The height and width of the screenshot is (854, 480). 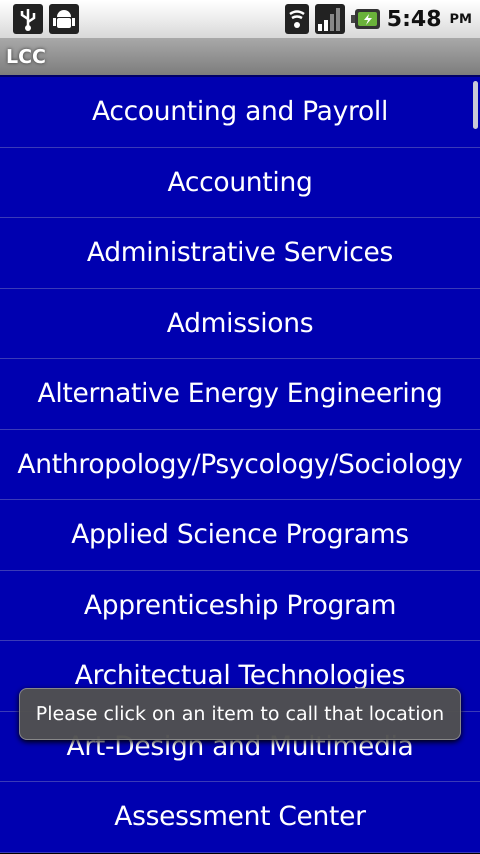 I want to click on wifi-icon, so click(x=296, y=19).